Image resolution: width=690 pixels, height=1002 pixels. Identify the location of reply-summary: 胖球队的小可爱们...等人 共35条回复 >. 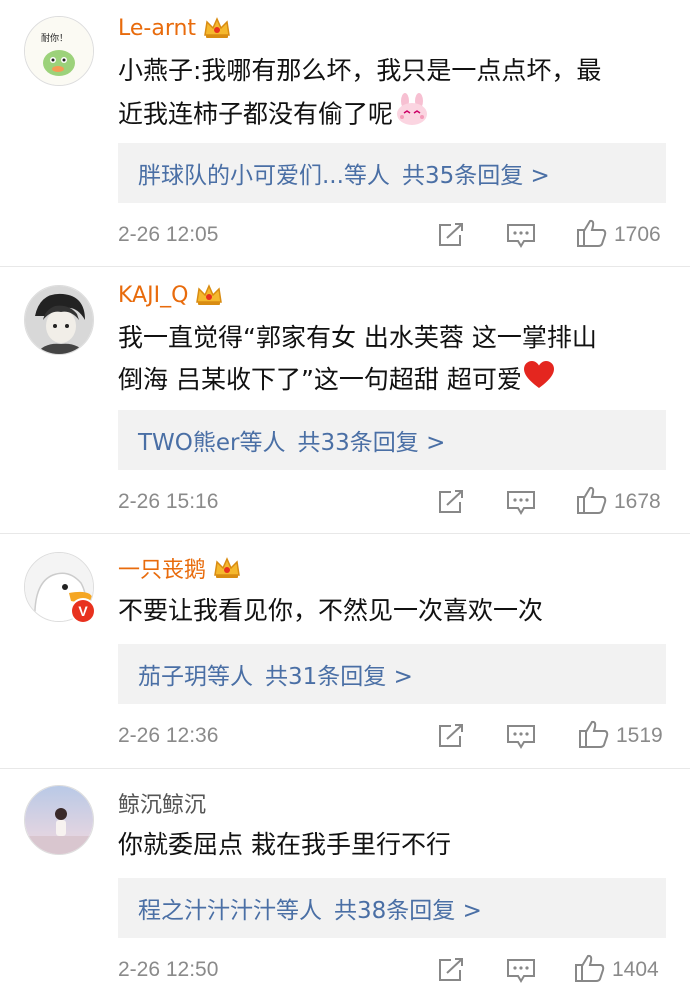
(392, 173).